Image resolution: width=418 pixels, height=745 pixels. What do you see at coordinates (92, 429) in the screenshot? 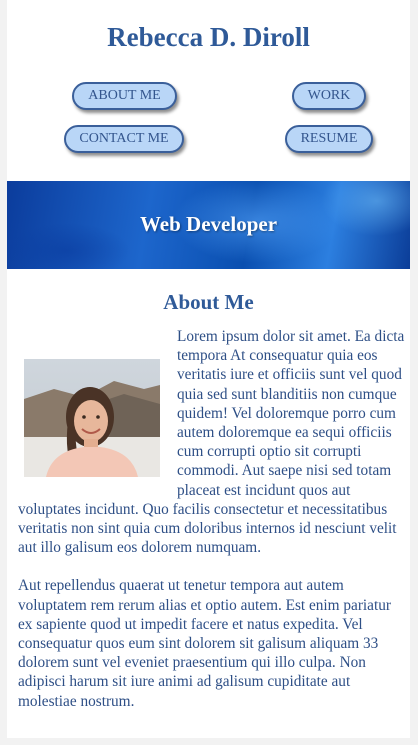
I see `person-photo-icon` at bounding box center [92, 429].